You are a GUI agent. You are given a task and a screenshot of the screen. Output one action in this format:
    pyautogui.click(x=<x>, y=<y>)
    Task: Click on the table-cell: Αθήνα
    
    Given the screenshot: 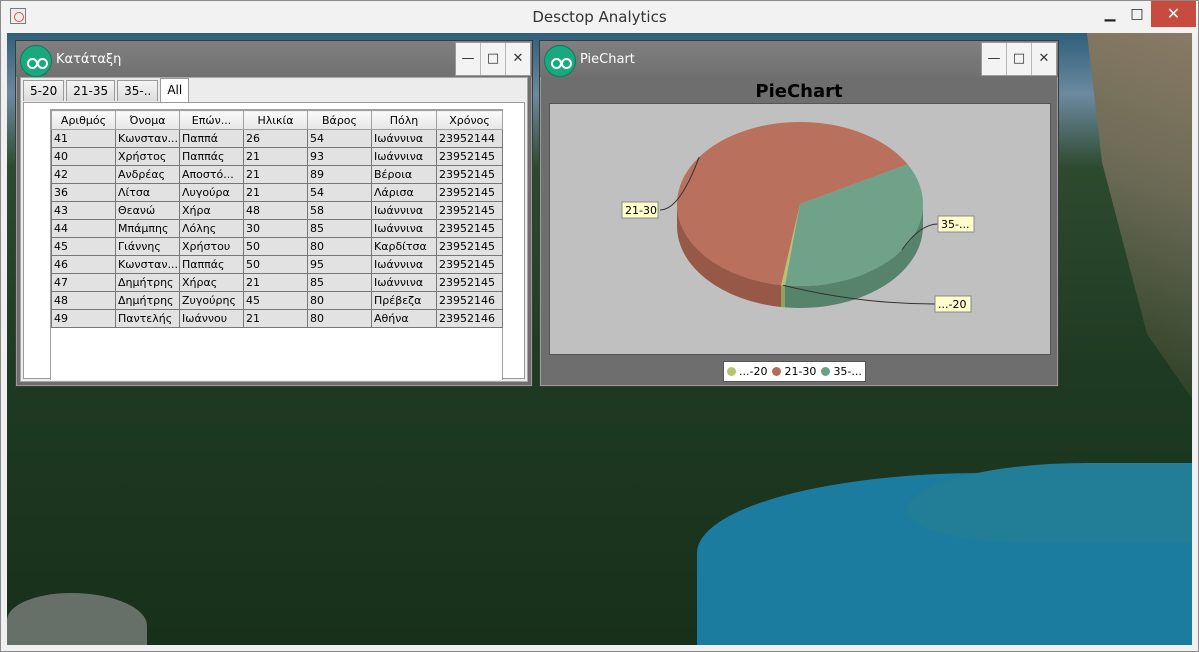 What is the action you would take?
    pyautogui.click(x=404, y=318)
    